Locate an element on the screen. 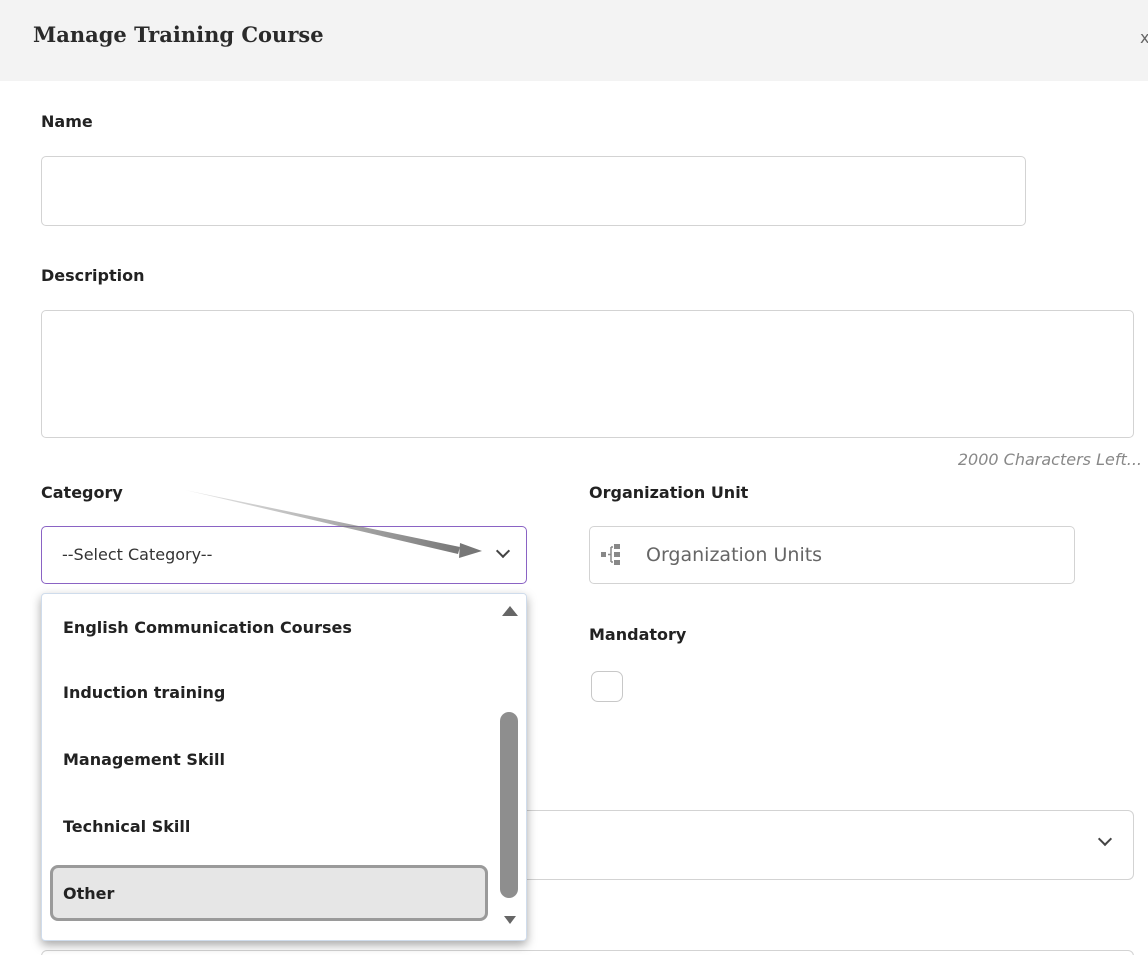 The width and height of the screenshot is (1148, 955). org-unit-label: Organization Unit is located at coordinates (669, 492).